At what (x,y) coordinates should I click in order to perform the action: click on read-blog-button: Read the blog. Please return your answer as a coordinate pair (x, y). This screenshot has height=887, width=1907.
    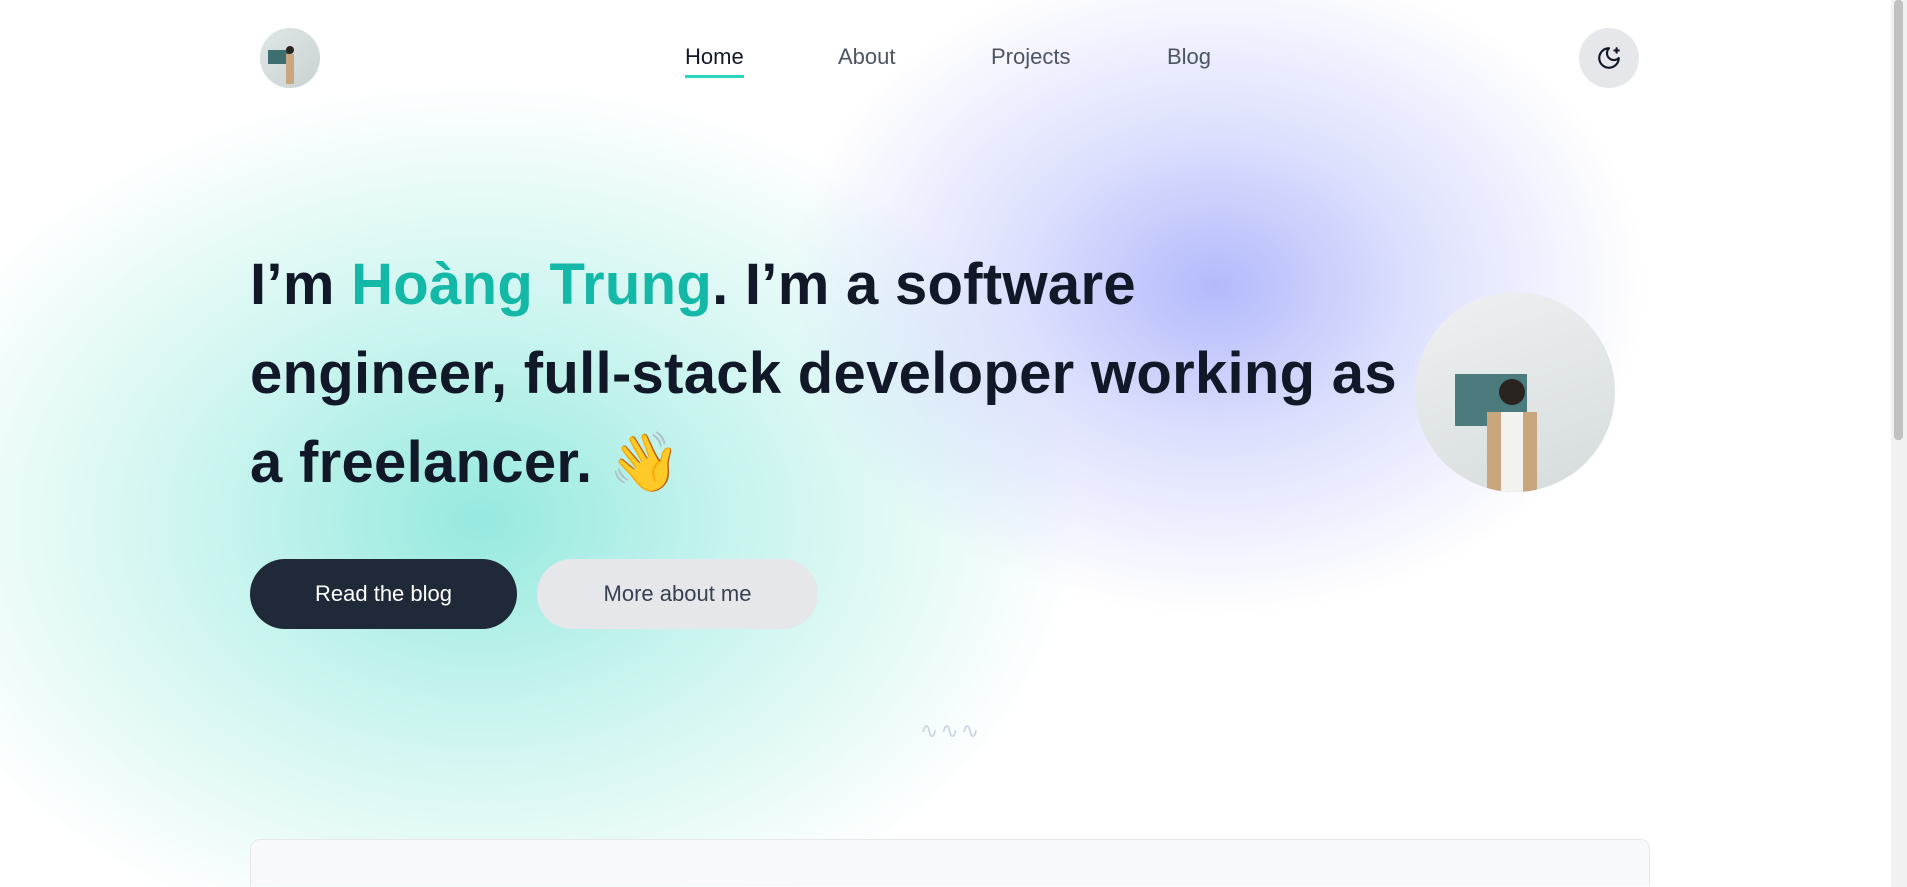
    Looking at the image, I should click on (383, 594).